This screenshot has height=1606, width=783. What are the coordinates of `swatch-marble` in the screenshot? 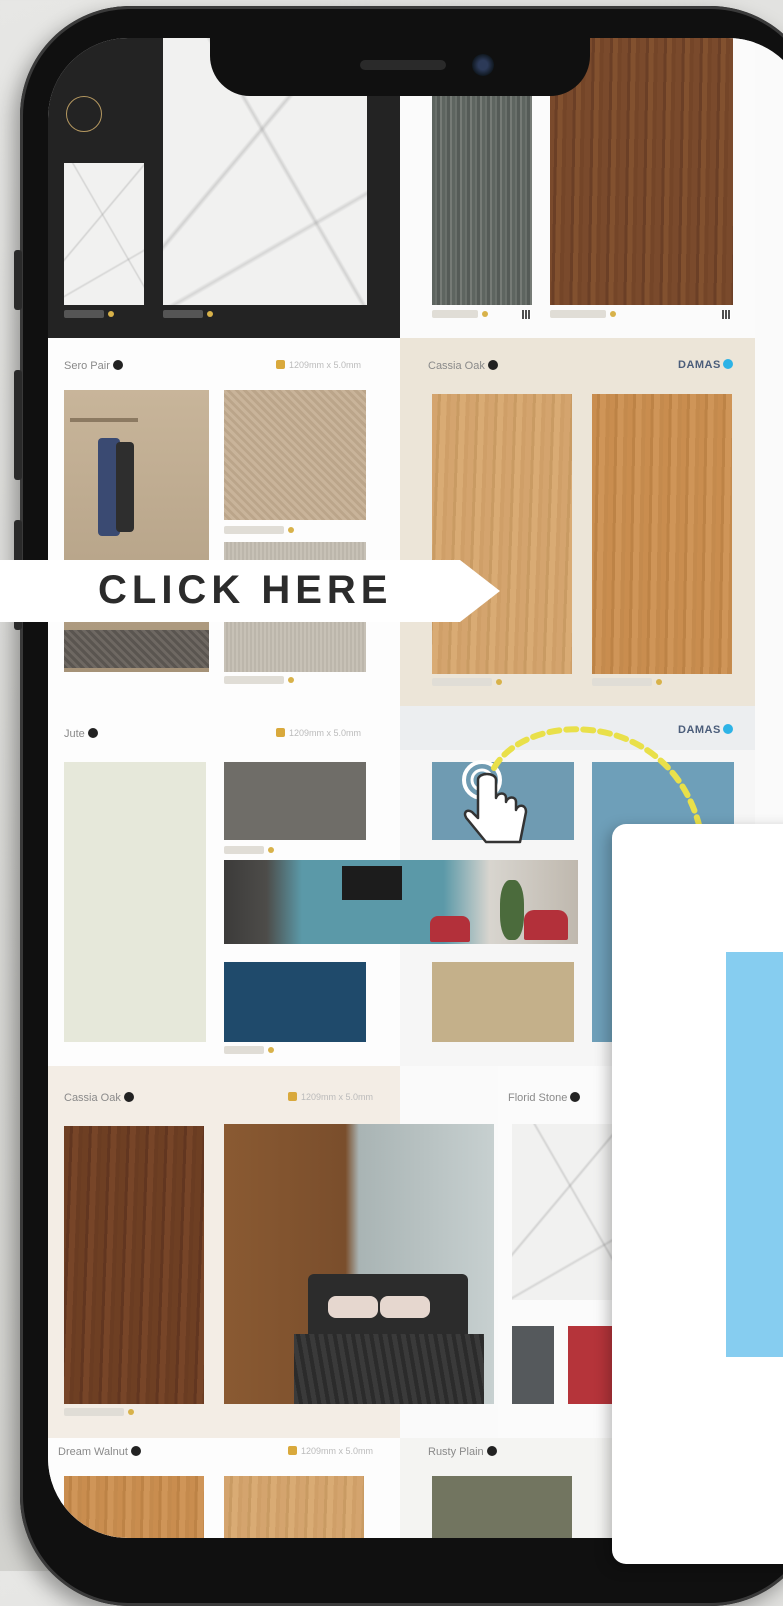 It's located at (104, 234).